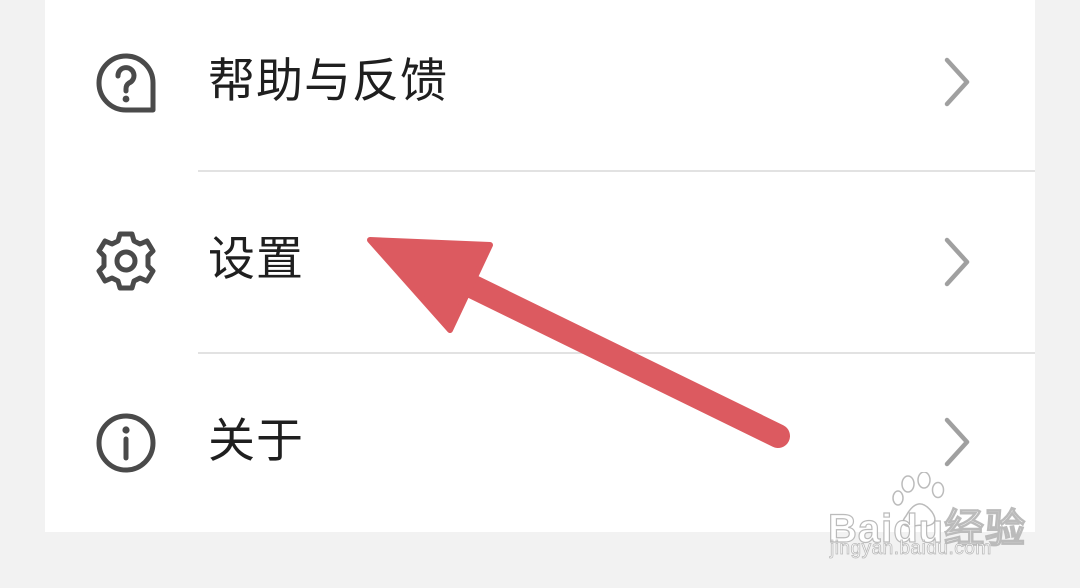 This screenshot has height=588, width=1080. I want to click on info-icon, so click(126, 443).